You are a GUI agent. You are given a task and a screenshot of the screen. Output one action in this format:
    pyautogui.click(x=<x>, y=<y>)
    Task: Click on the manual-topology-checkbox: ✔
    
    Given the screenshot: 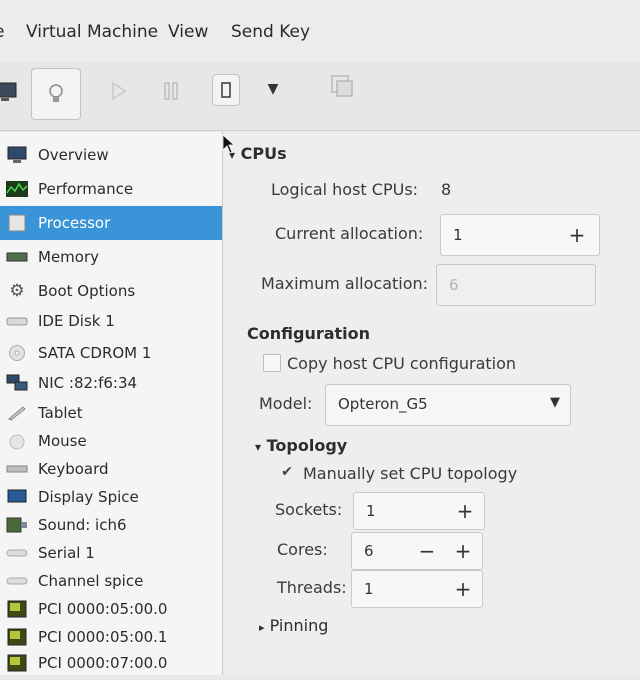 What is the action you would take?
    pyautogui.click(x=287, y=472)
    